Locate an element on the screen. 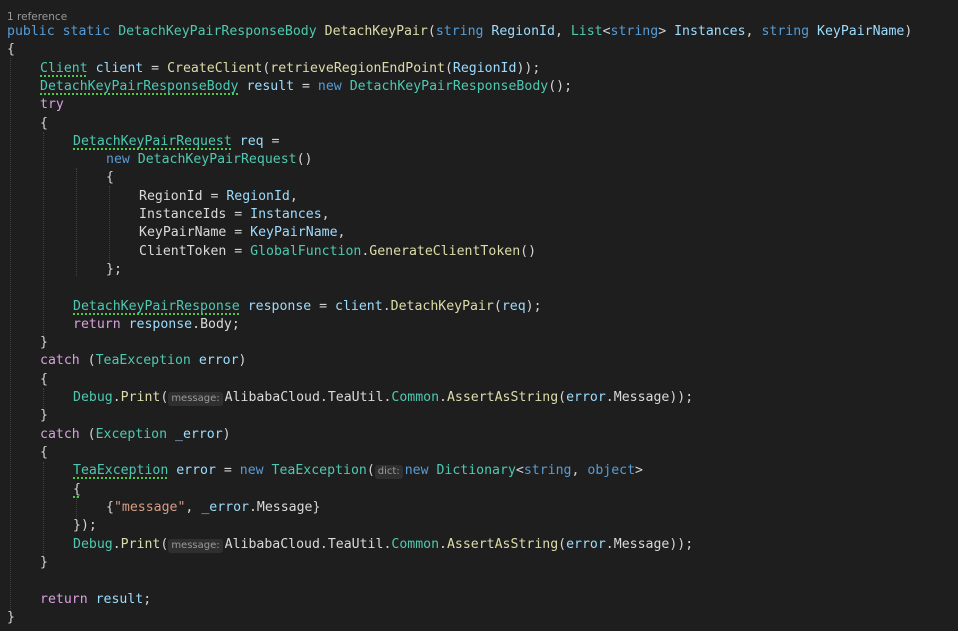  type-name: Exception is located at coordinates (131, 434).